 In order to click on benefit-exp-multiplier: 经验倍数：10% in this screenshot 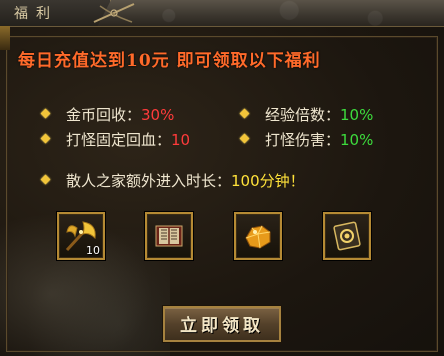, I will do `click(306, 114)`.